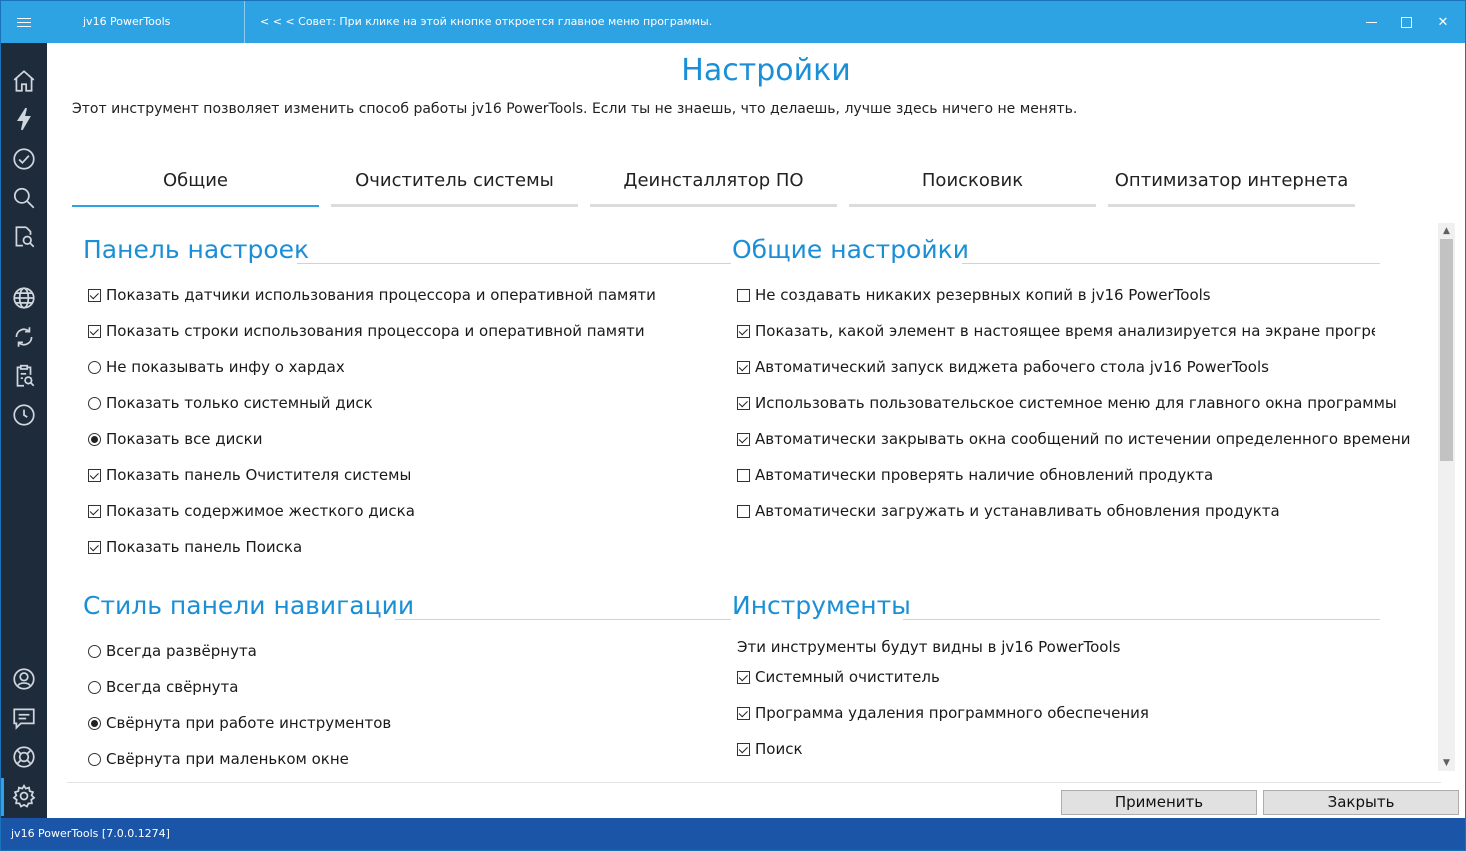  What do you see at coordinates (24, 796) in the screenshot?
I see `settings-gear-icon` at bounding box center [24, 796].